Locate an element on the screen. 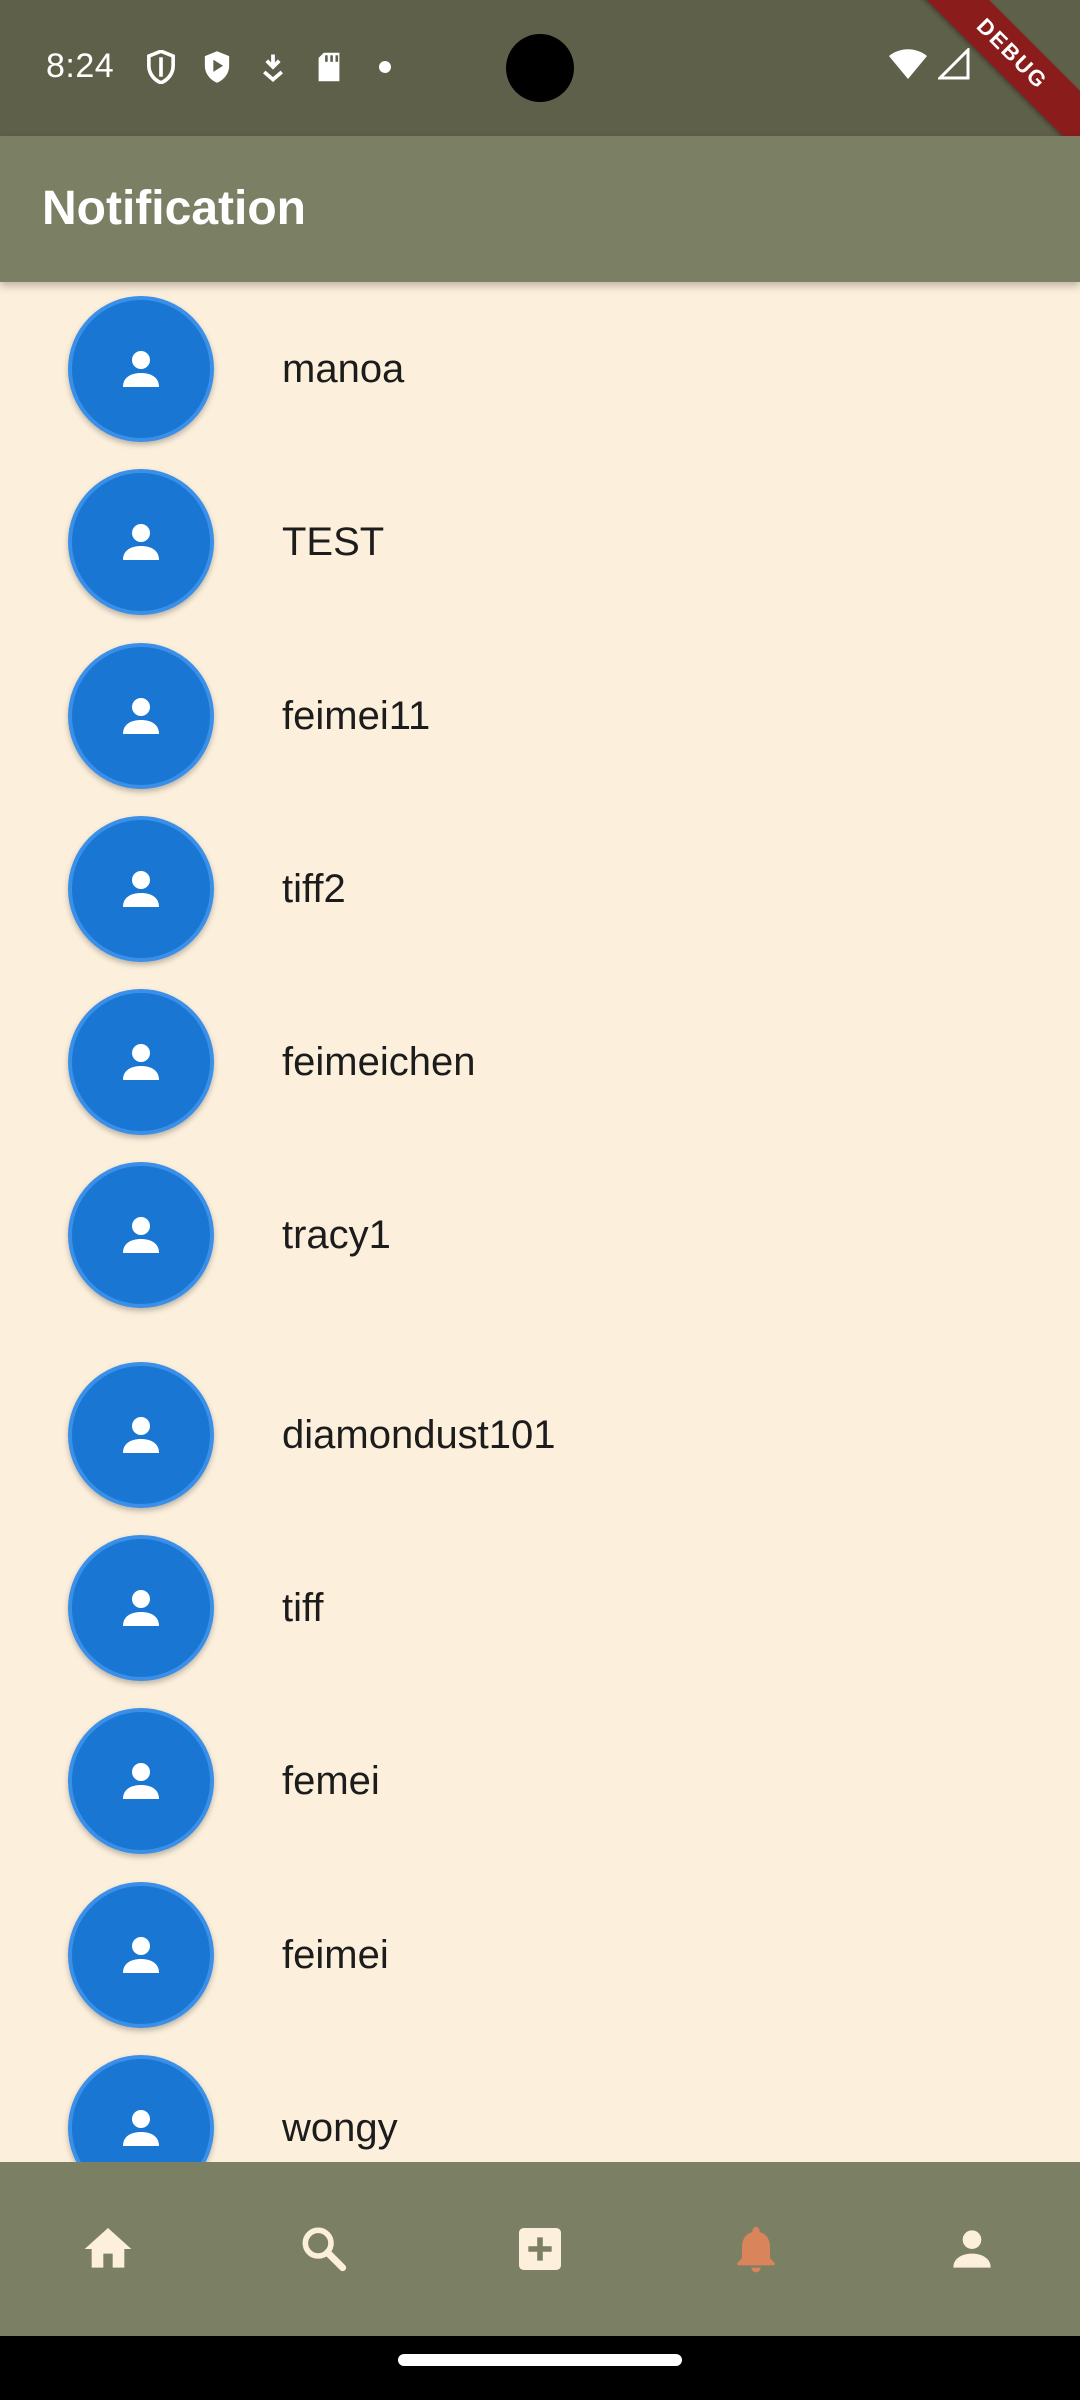  status-icons-left is located at coordinates (273, 67).